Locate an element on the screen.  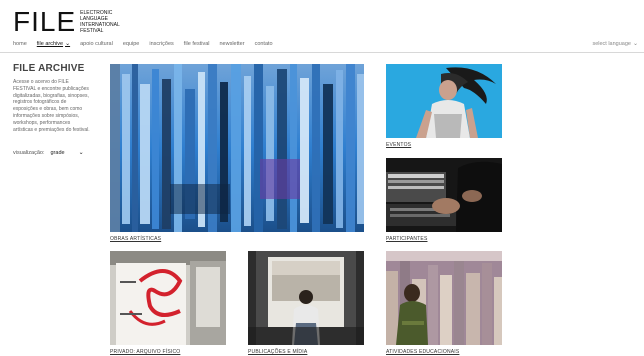
card-participantes: PARTICIPANTES is located at coordinates (444, 201).